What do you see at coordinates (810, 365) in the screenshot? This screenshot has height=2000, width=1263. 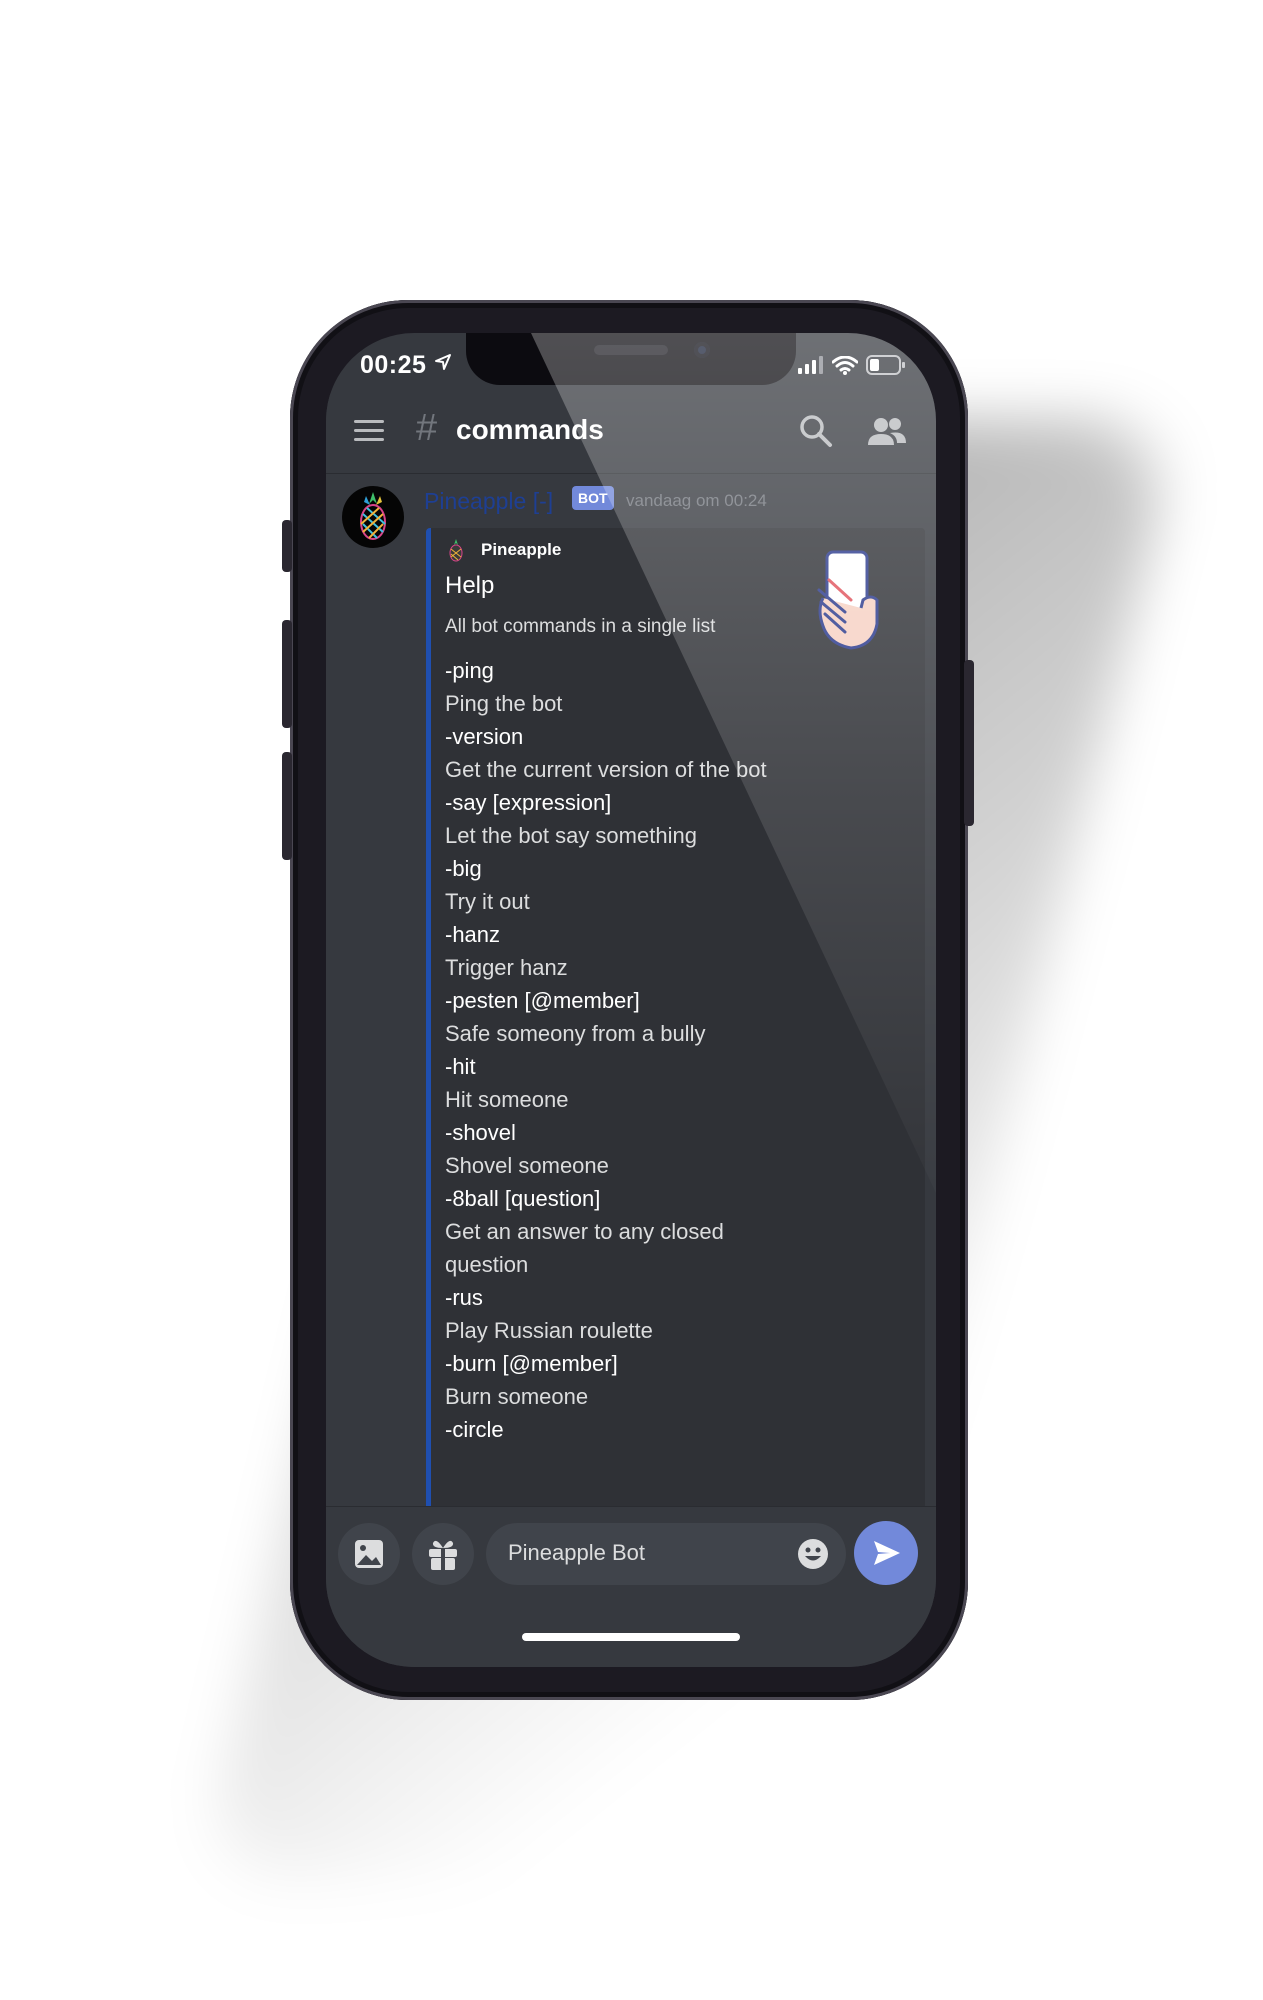 I see `signal-icon` at bounding box center [810, 365].